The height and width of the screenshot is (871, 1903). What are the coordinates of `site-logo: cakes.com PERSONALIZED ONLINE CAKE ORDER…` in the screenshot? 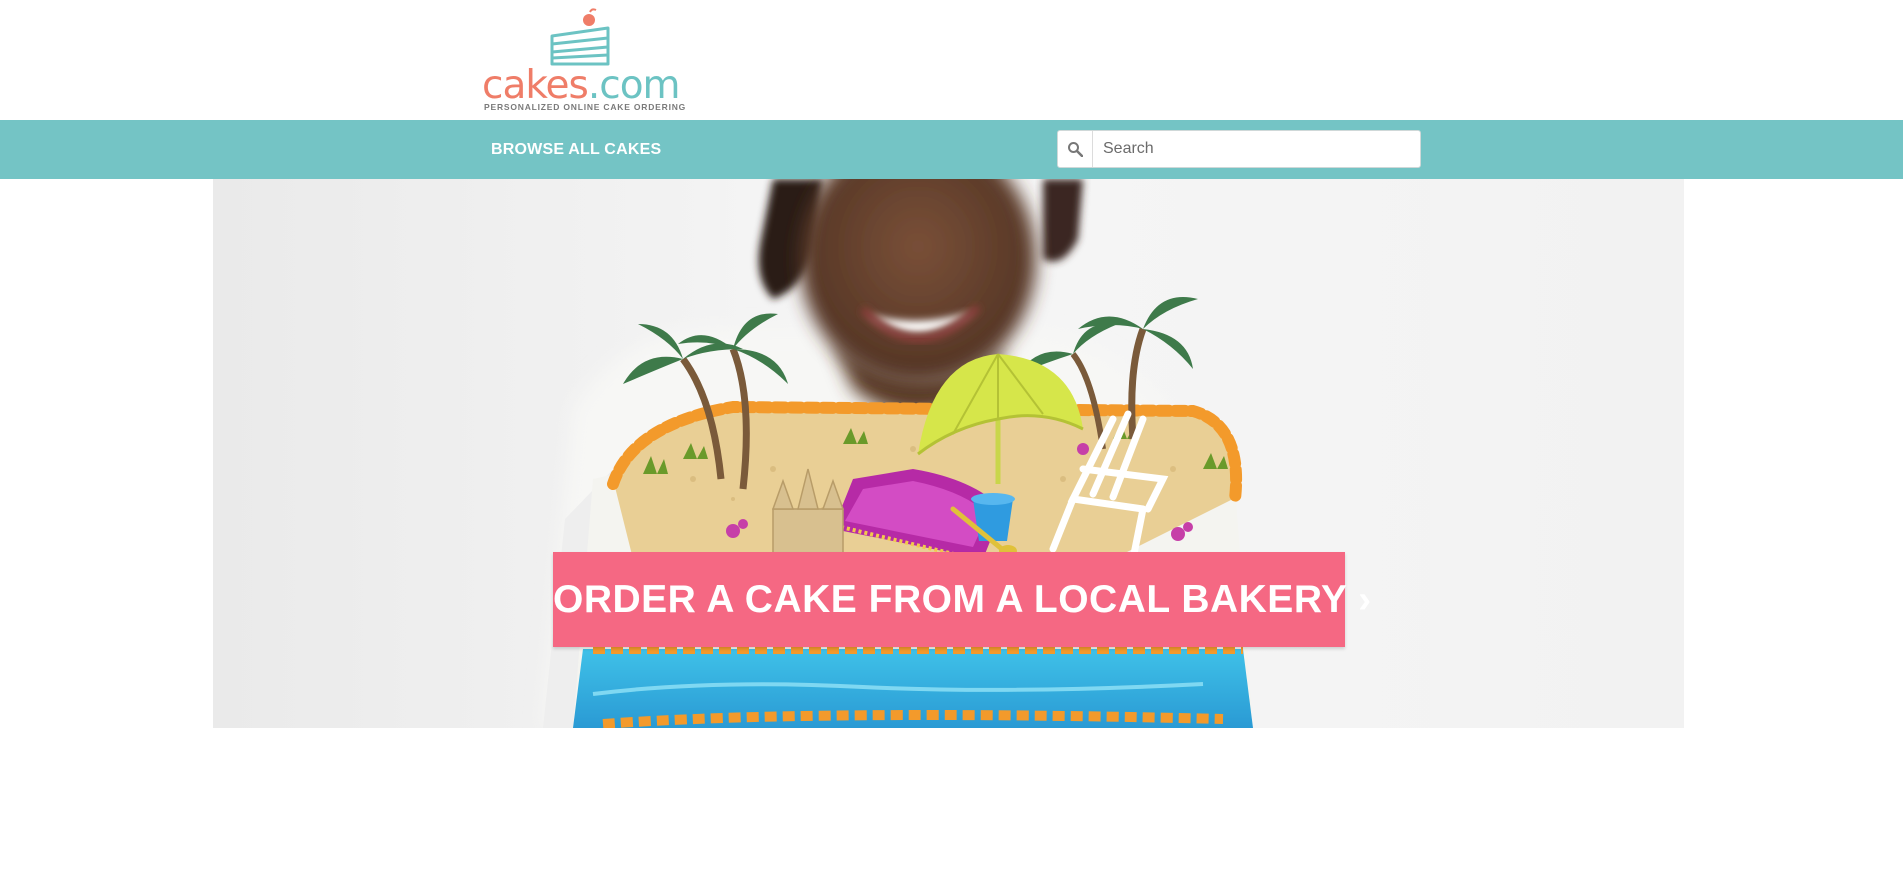 It's located at (583, 61).